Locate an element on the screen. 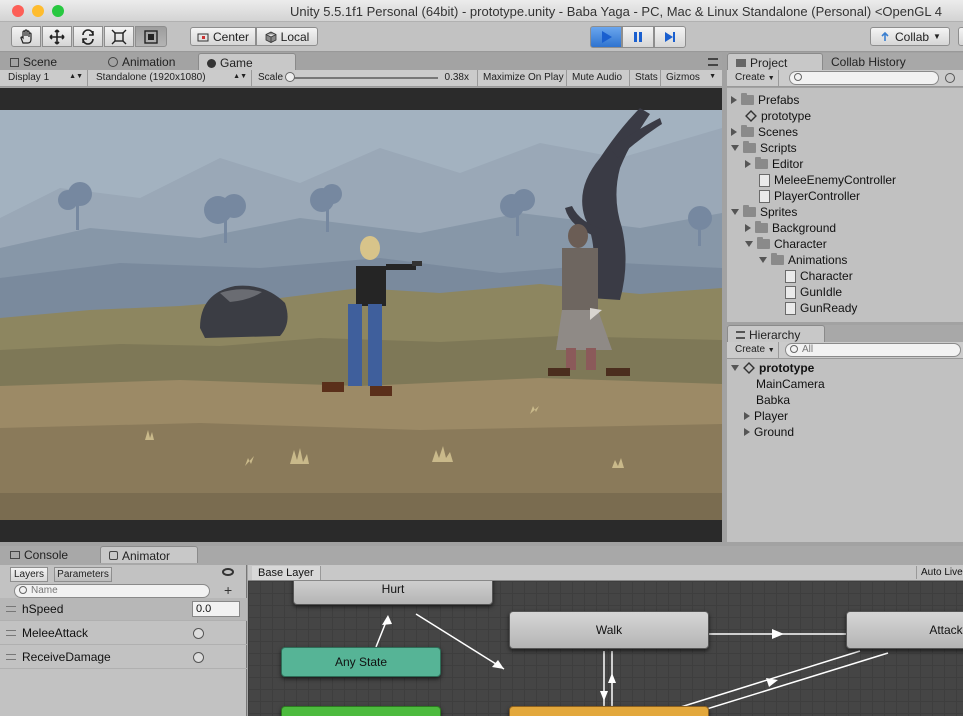  folder-icon is located at coordinates (749, 211).